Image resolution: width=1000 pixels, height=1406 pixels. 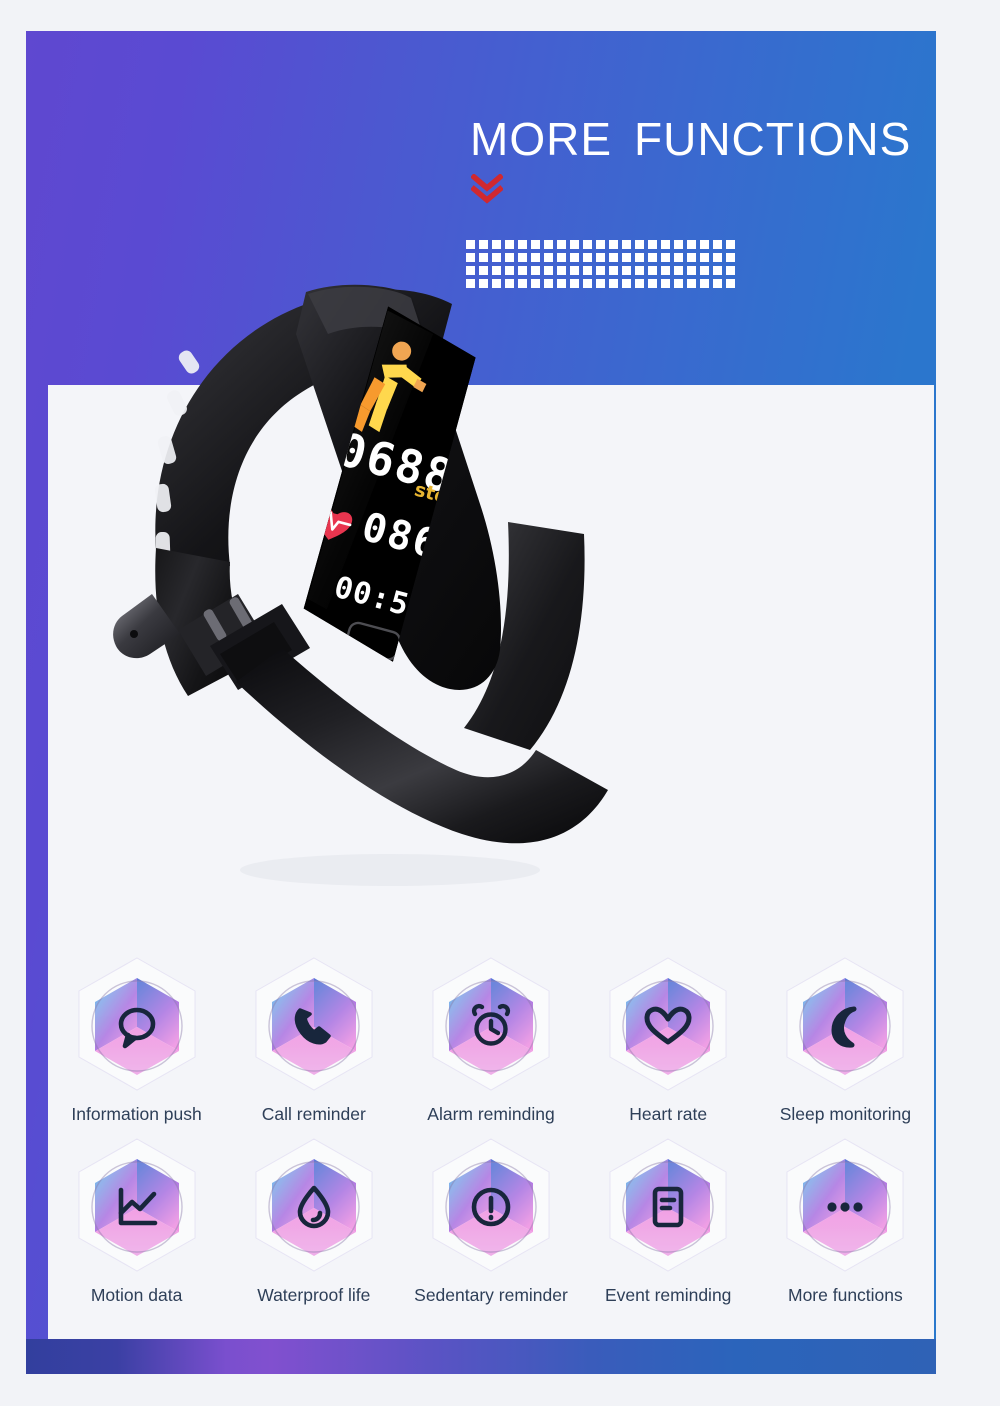 What do you see at coordinates (541, 139) in the screenshot?
I see `page-title-word-1: MORE` at bounding box center [541, 139].